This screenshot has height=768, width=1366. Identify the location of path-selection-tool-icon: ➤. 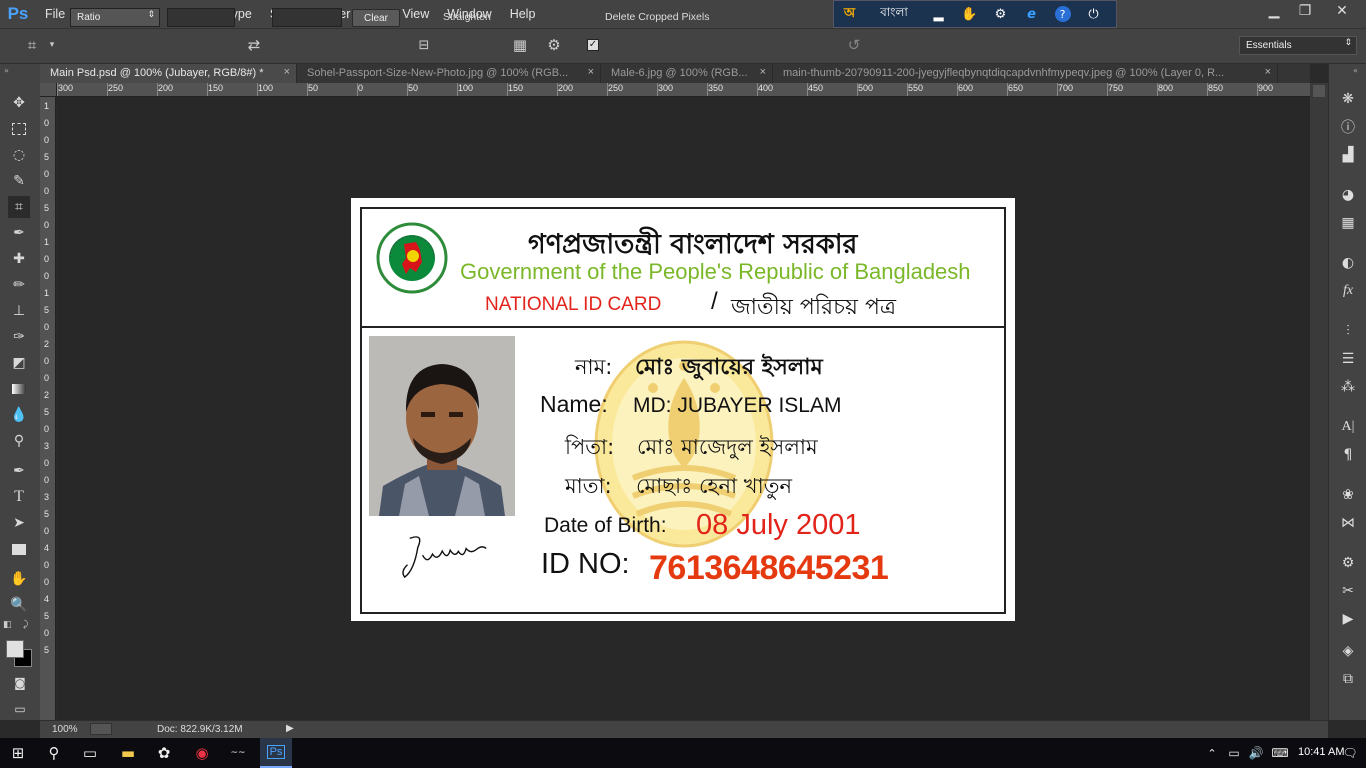
(19, 523).